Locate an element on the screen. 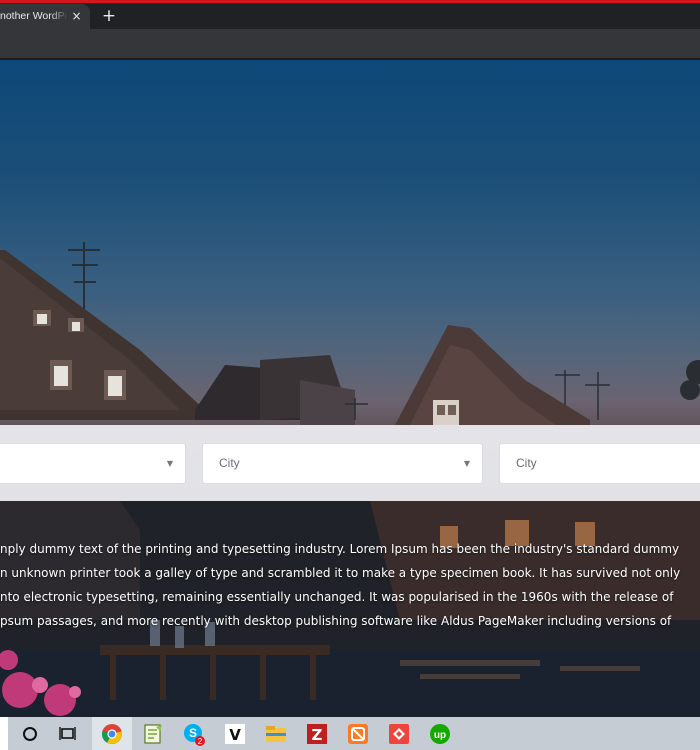  city-select-1: City ▼ is located at coordinates (342, 463).